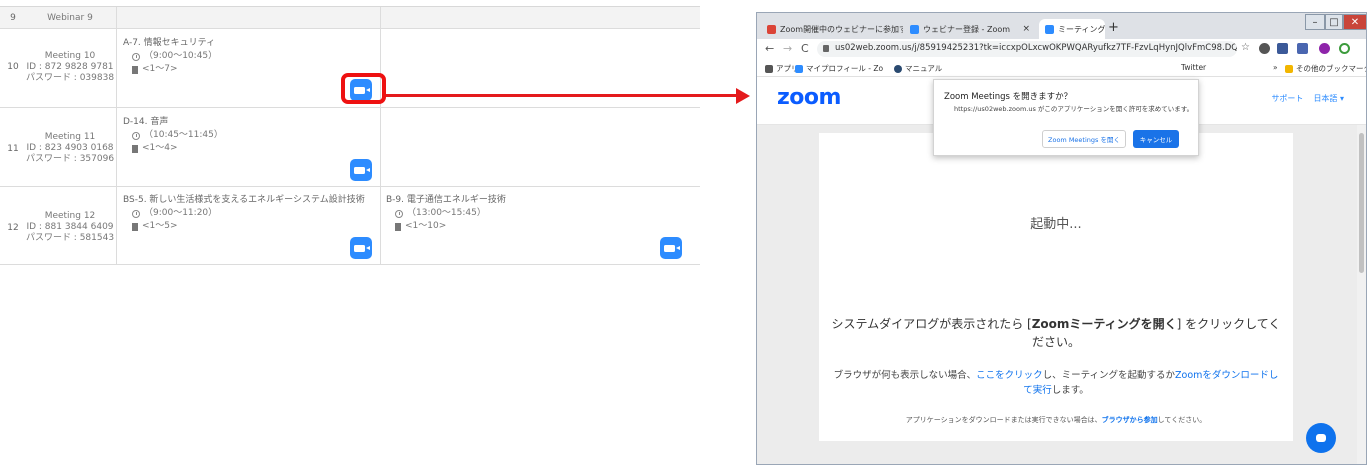 The width and height of the screenshot is (1367, 465). Describe the element at coordinates (809, 97) in the screenshot. I see `zoom-logo: zoom` at that location.